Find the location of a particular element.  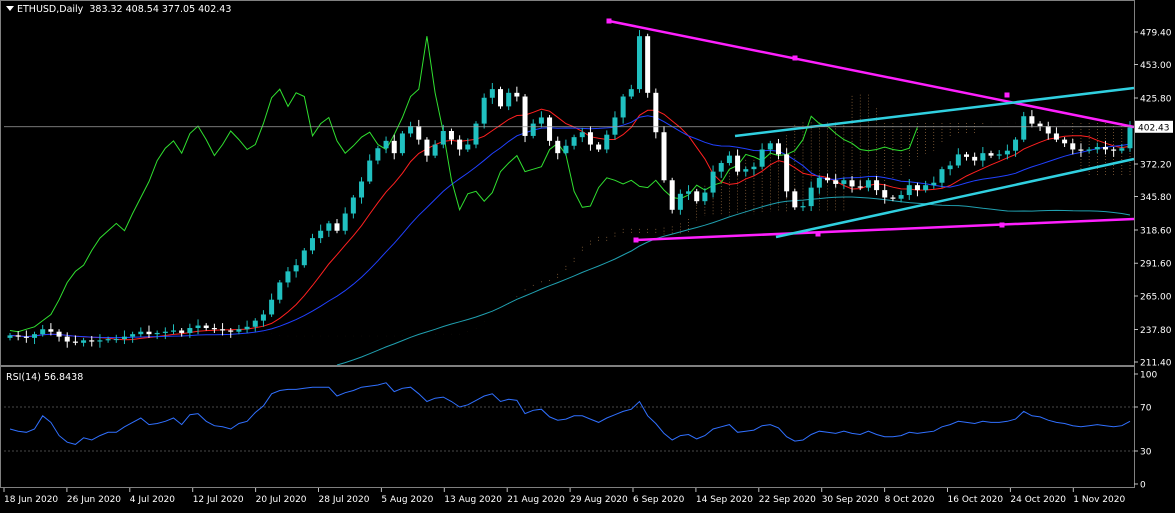

time-tick-label: 14 Sep 2020 is located at coordinates (724, 500).